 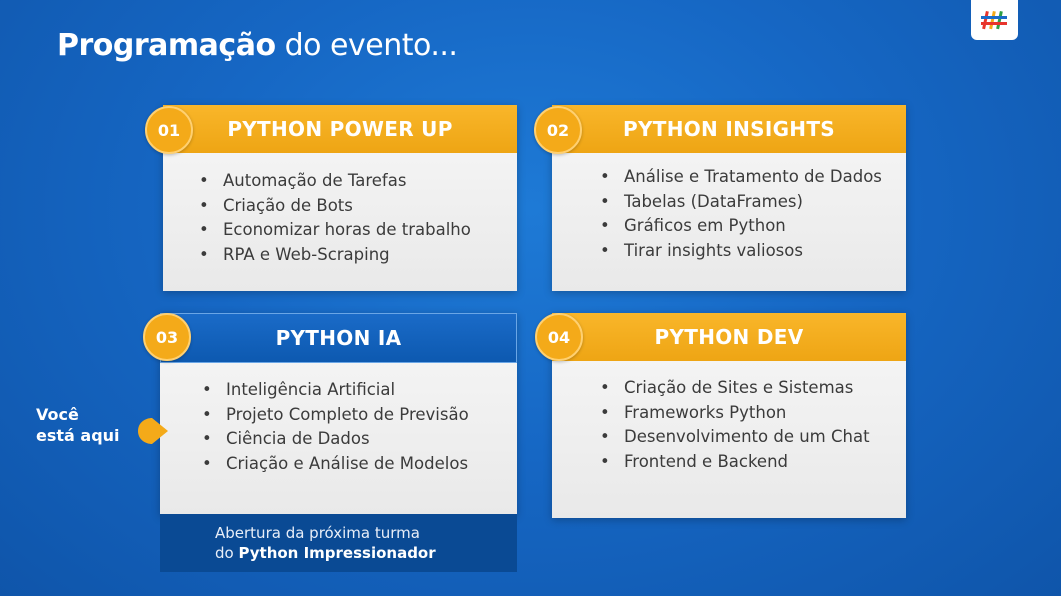 What do you see at coordinates (78, 435) in the screenshot?
I see `you-are-here-line-2: está aqui` at bounding box center [78, 435].